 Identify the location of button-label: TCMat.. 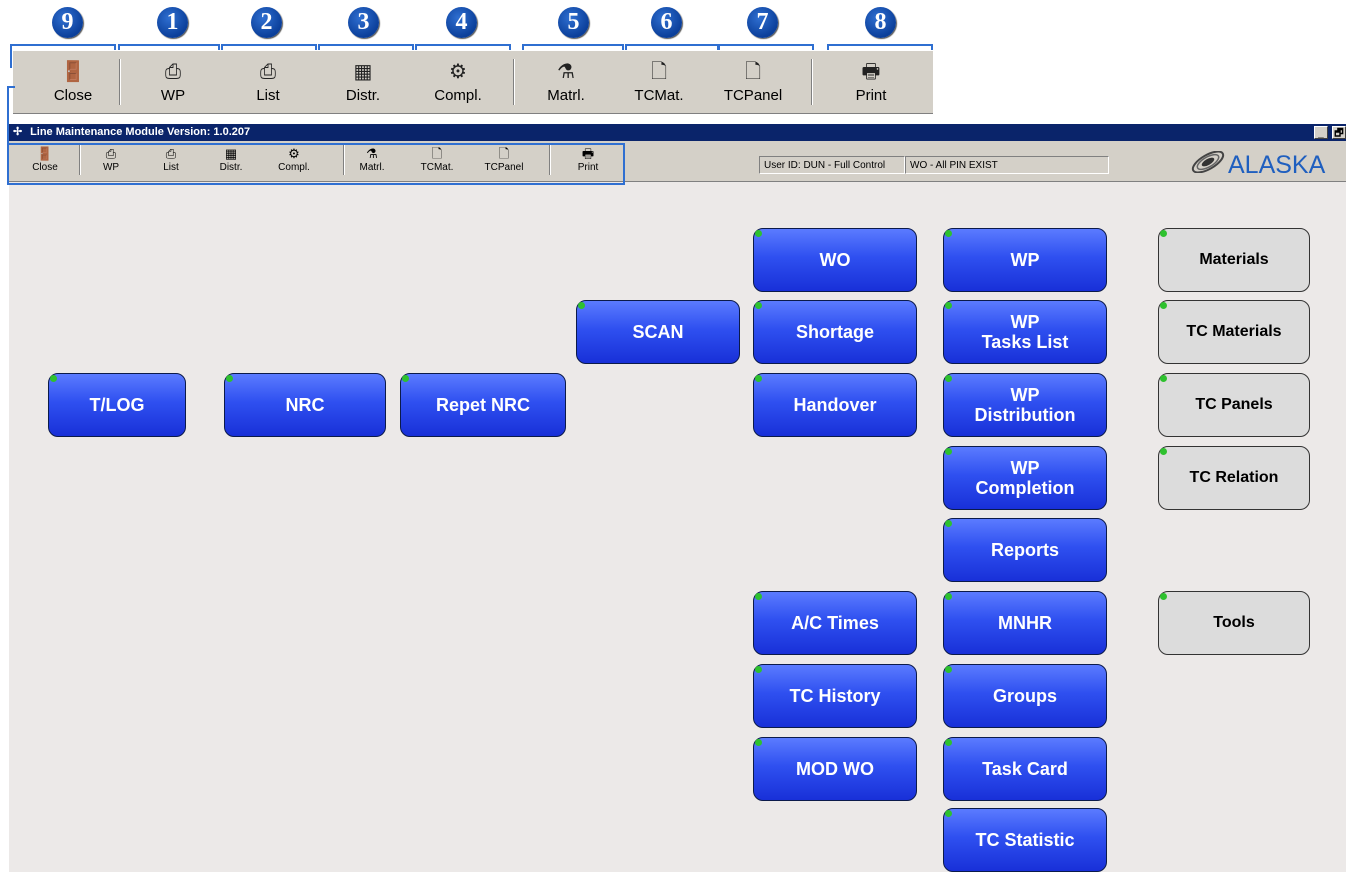
(437, 167).